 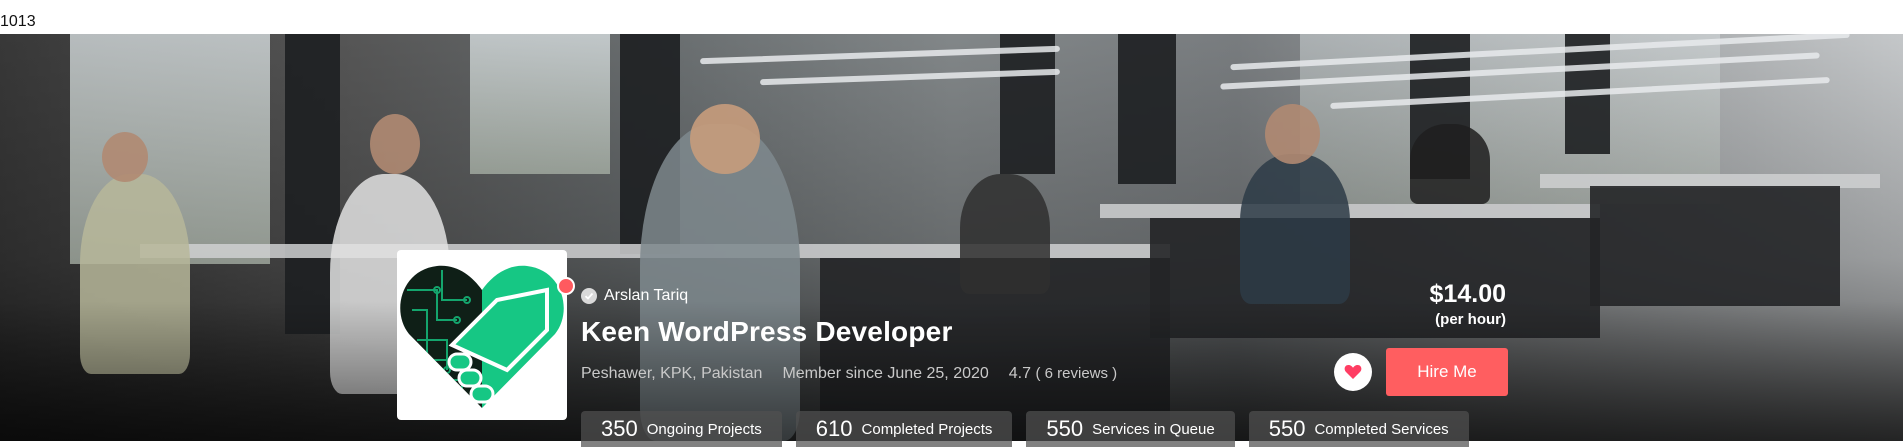 What do you see at coordinates (927, 429) in the screenshot?
I see `stat-label: Completed Projects` at bounding box center [927, 429].